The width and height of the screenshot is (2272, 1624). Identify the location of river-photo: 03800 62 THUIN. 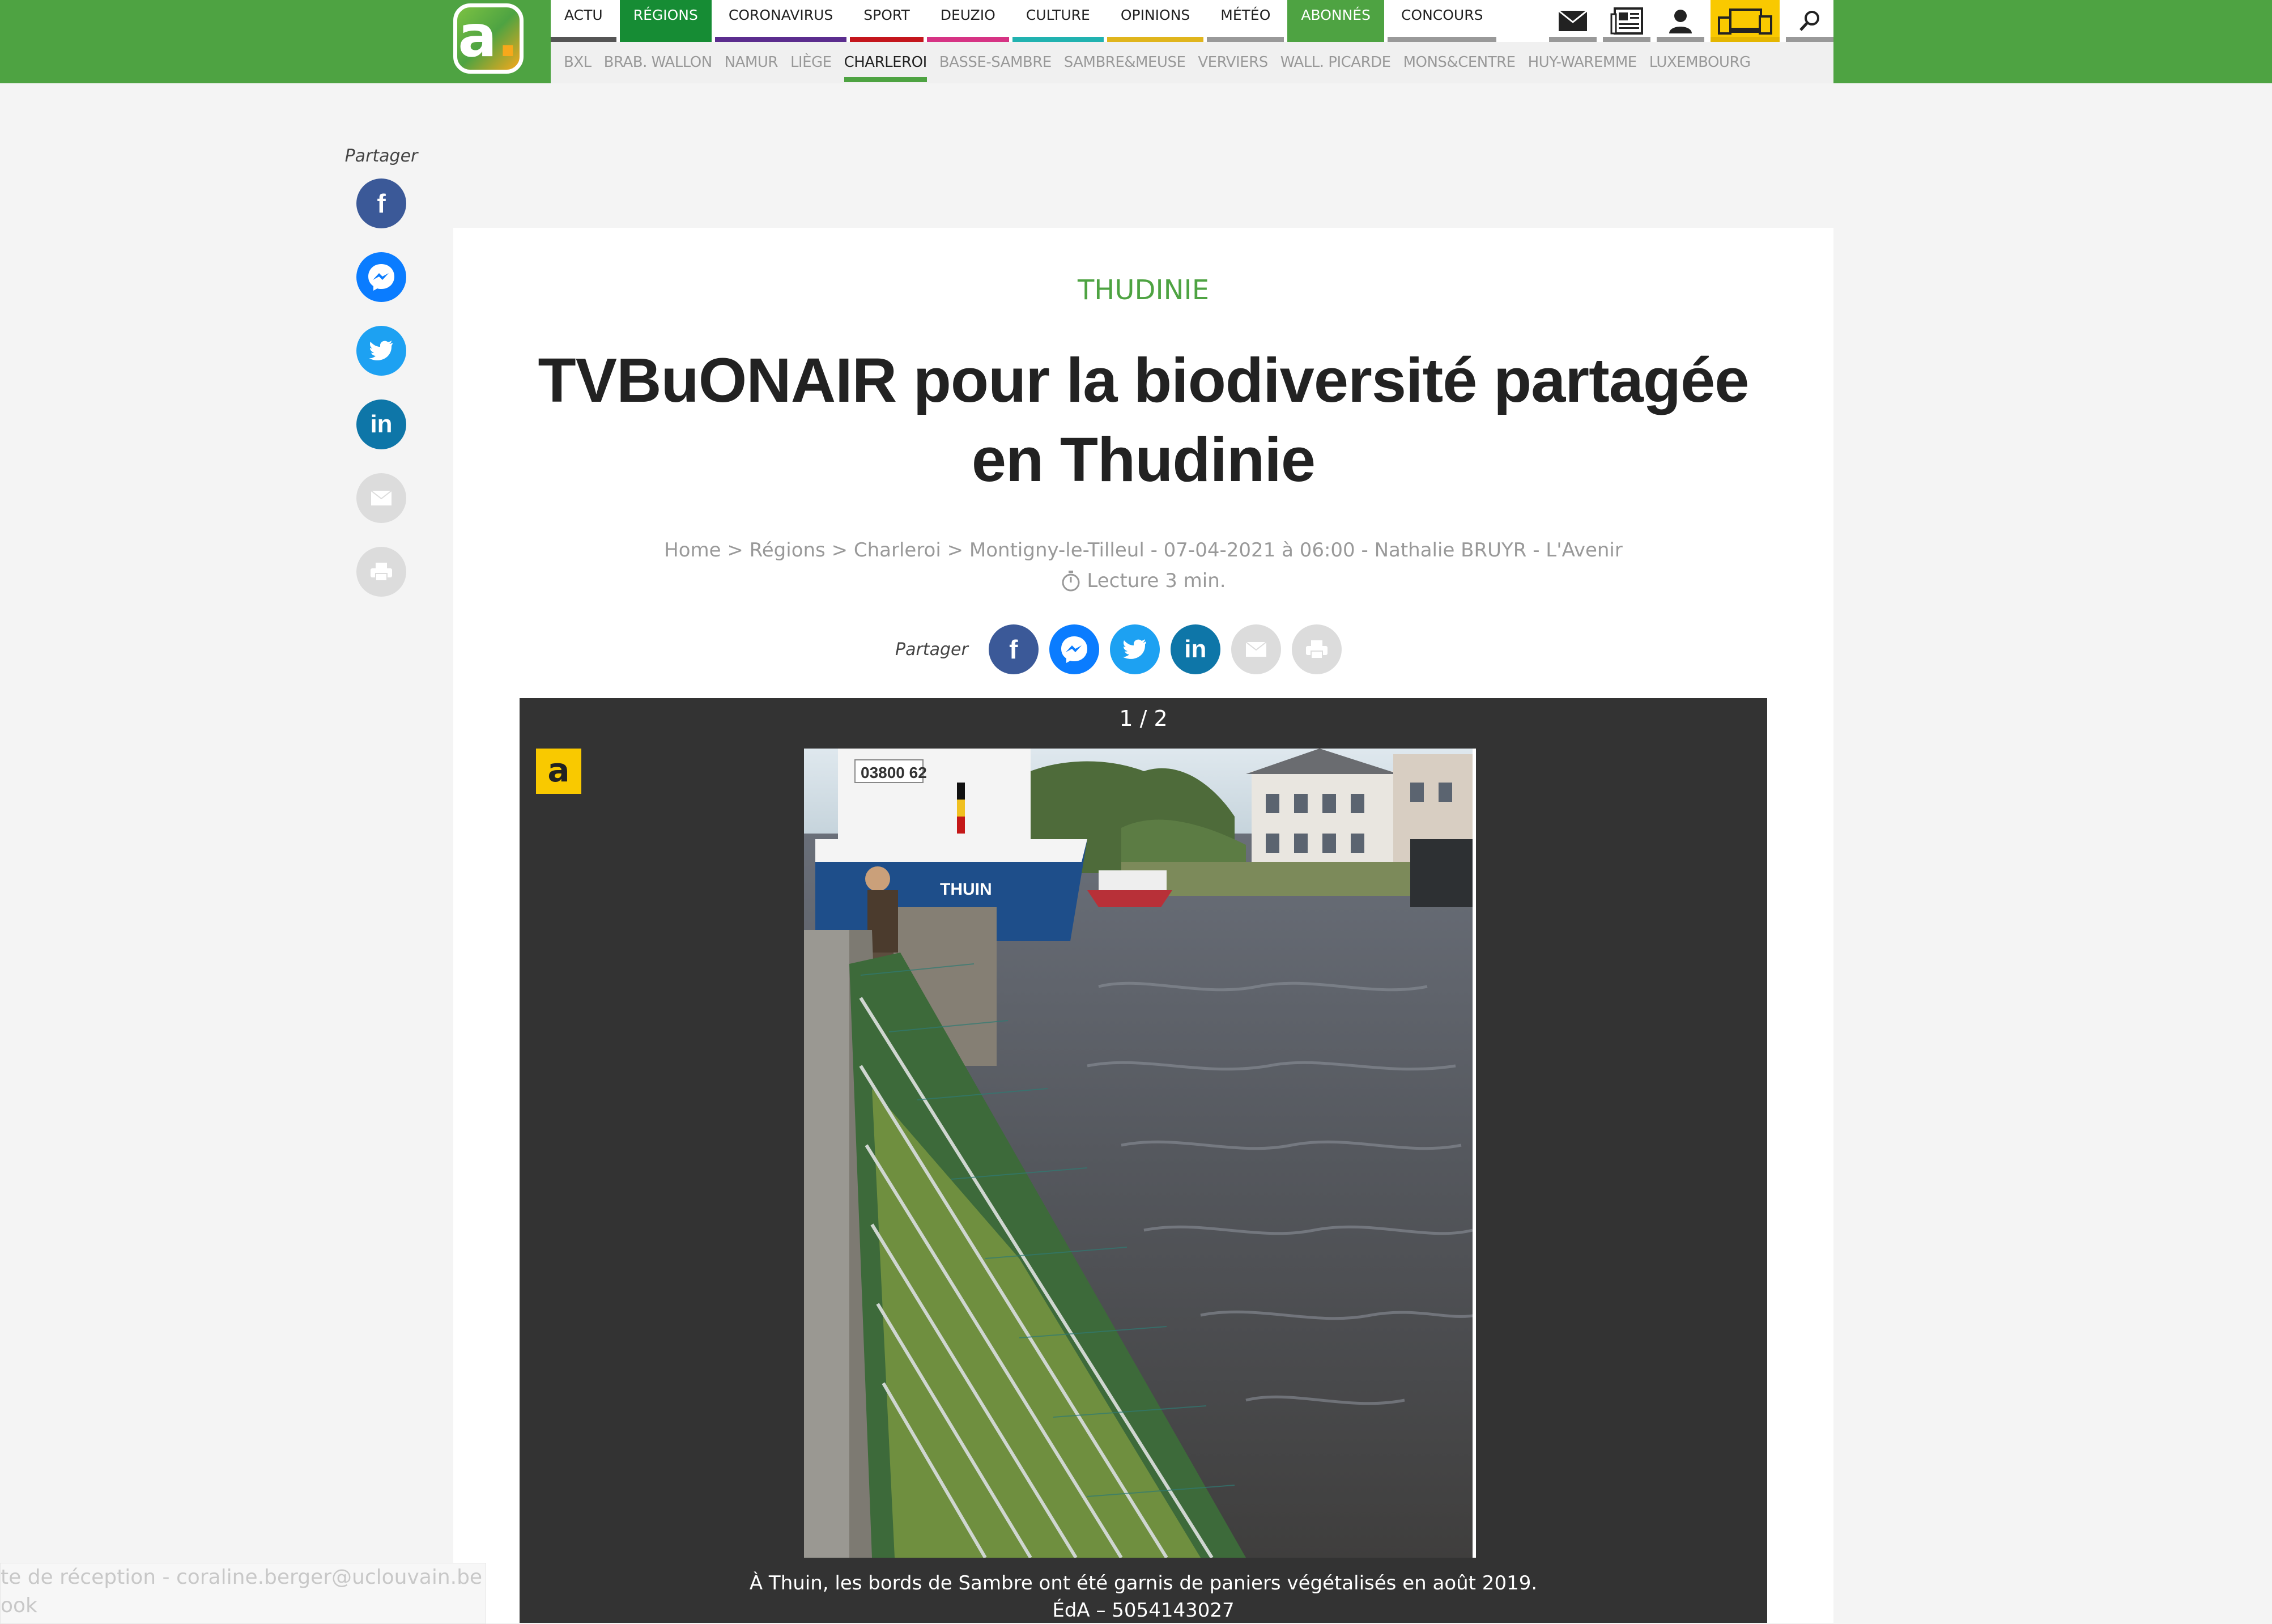
(1140, 1153).